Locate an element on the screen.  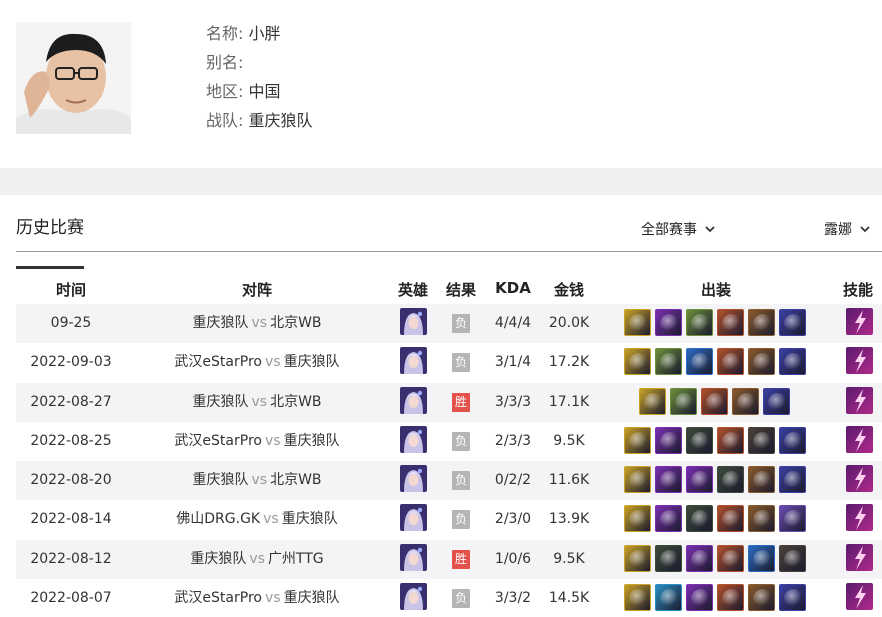
player-info: 名称: 小胖 别名: 地区: 中国 战队: 重庆狼队 is located at coordinates (259, 80).